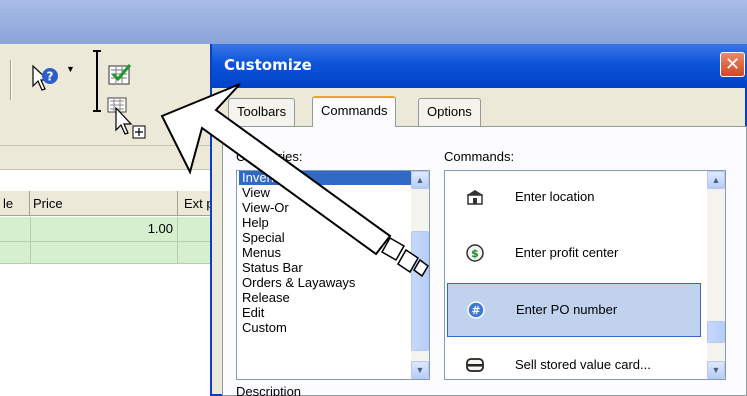 The image size is (747, 396). I want to click on profit-center-icon: $, so click(475, 253).